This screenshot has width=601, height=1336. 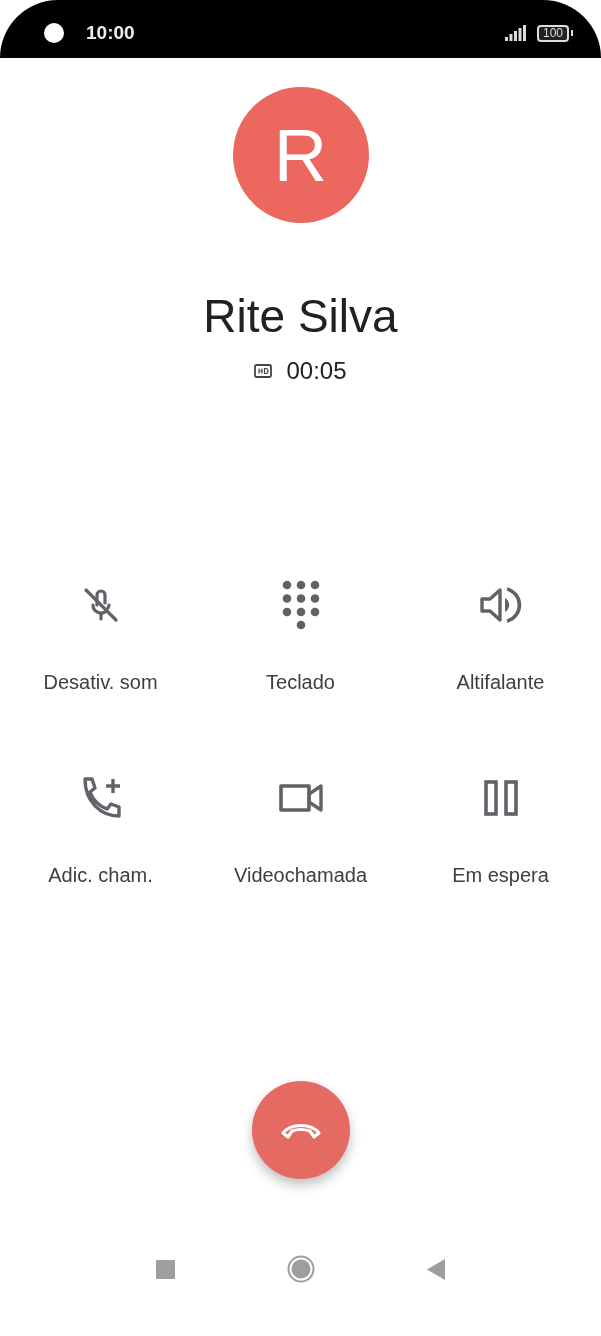 I want to click on battery-level: 100, so click(x=552, y=33).